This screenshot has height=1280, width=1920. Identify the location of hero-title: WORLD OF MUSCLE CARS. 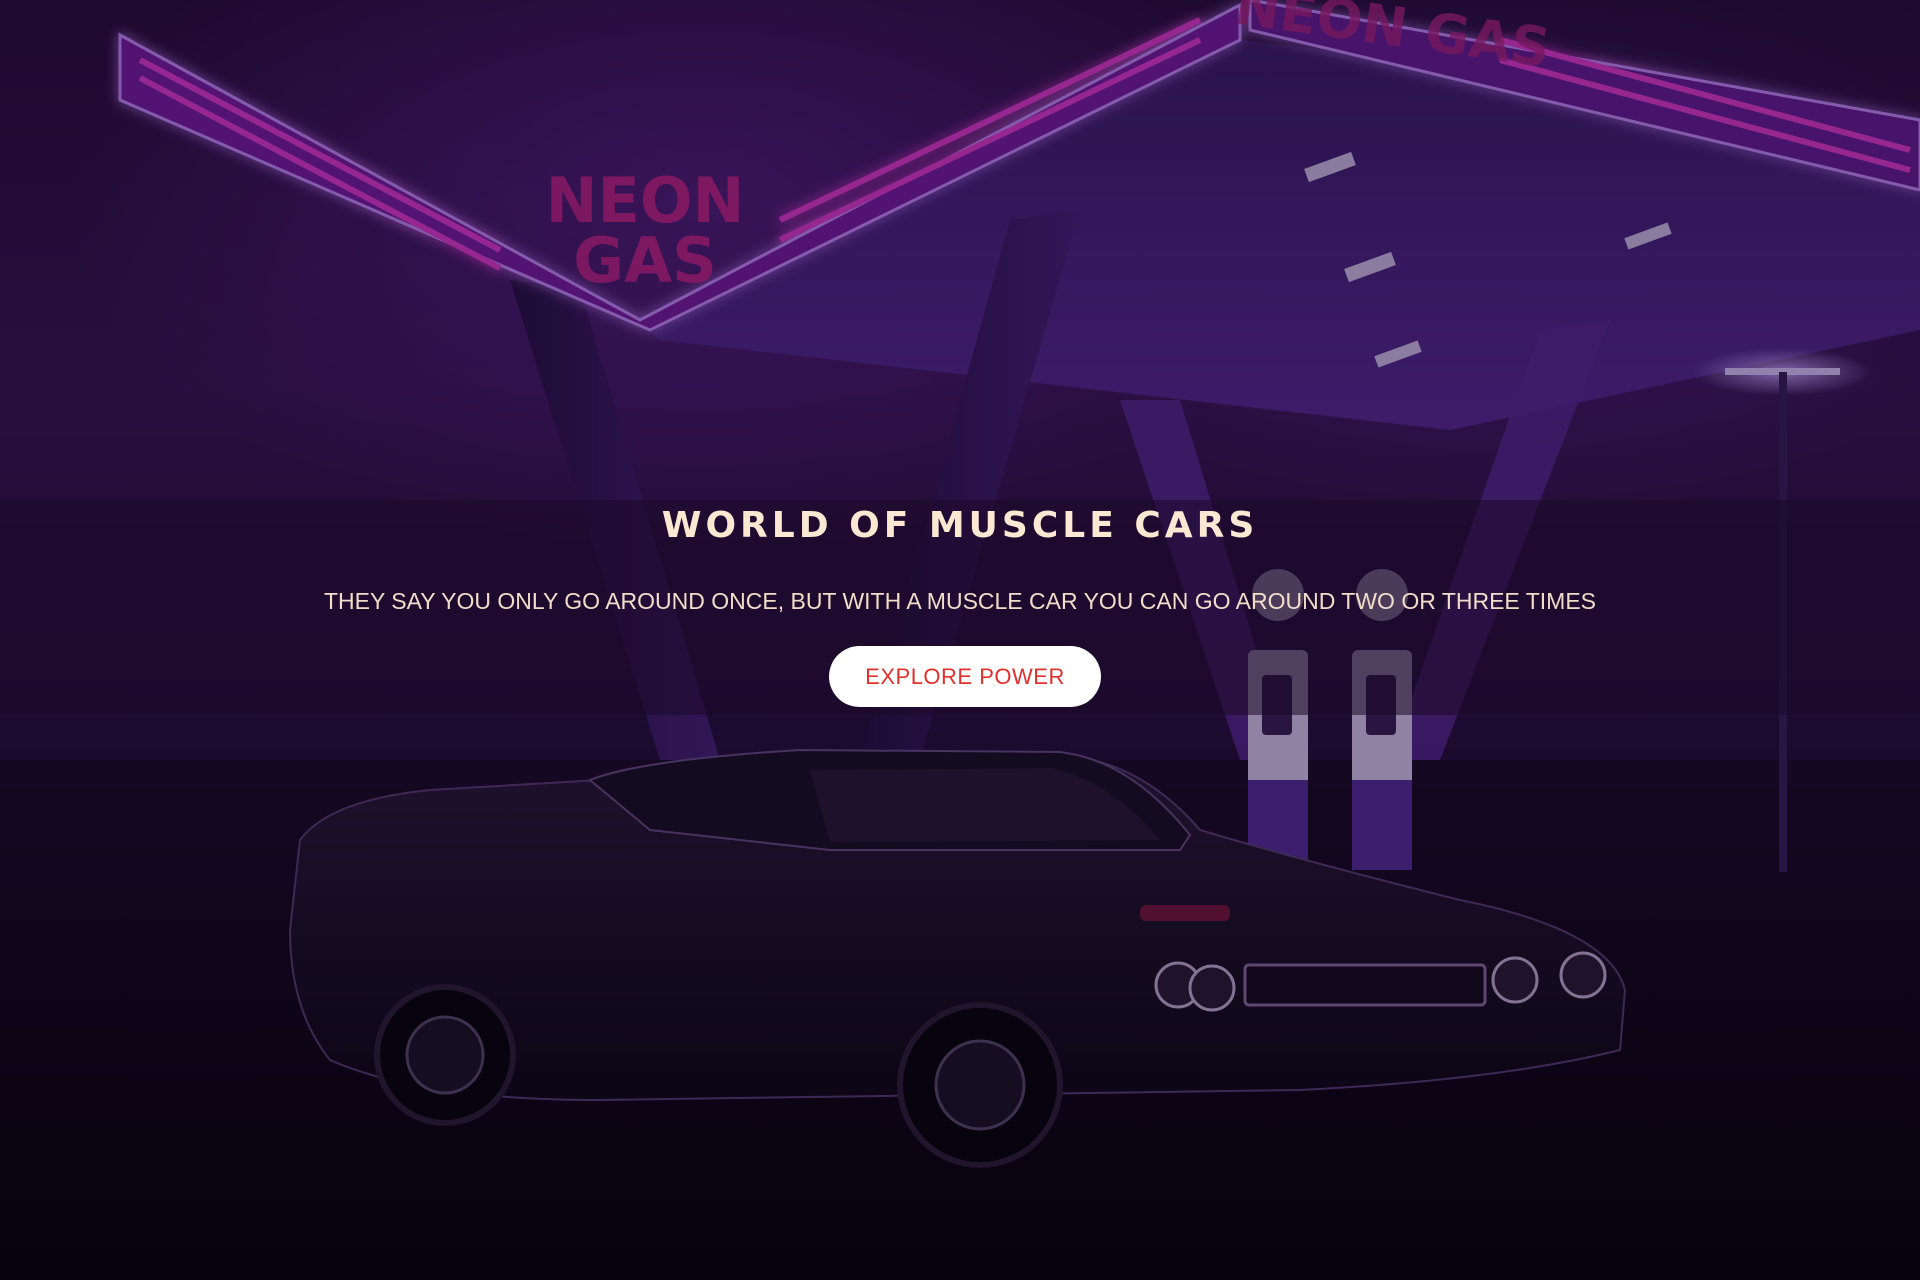
(960, 525).